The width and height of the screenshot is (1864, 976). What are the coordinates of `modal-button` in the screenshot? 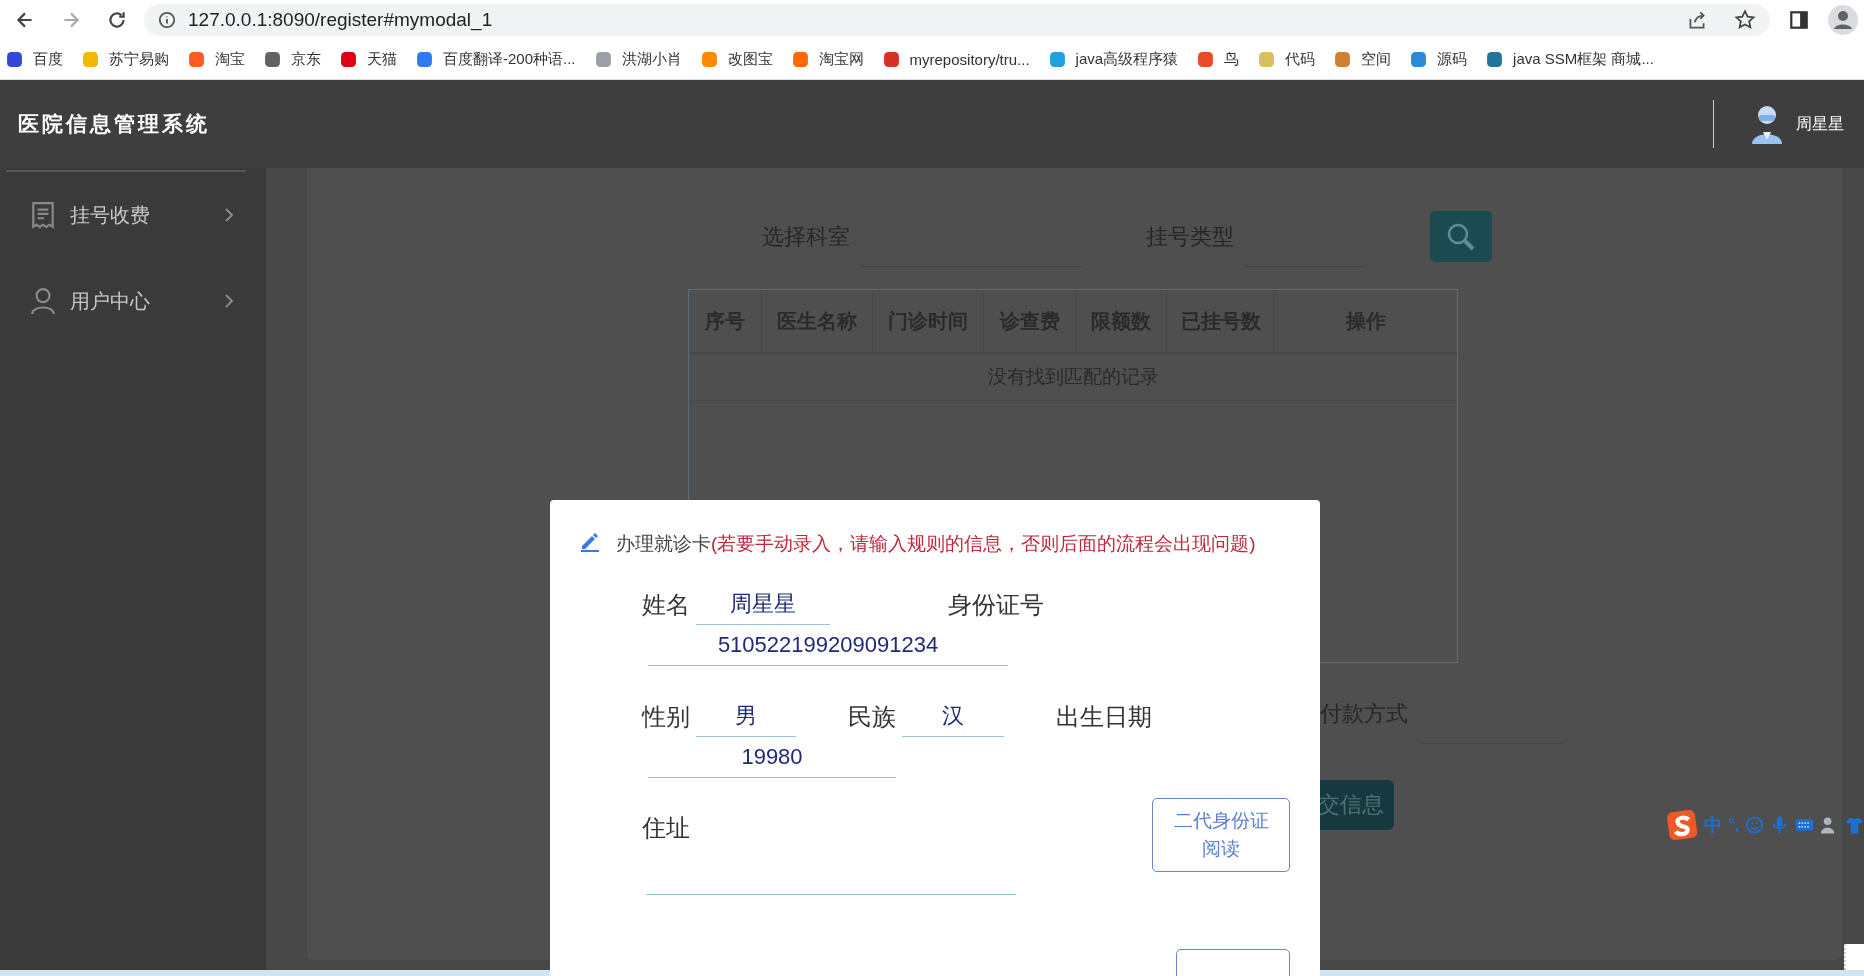 It's located at (1233, 962).